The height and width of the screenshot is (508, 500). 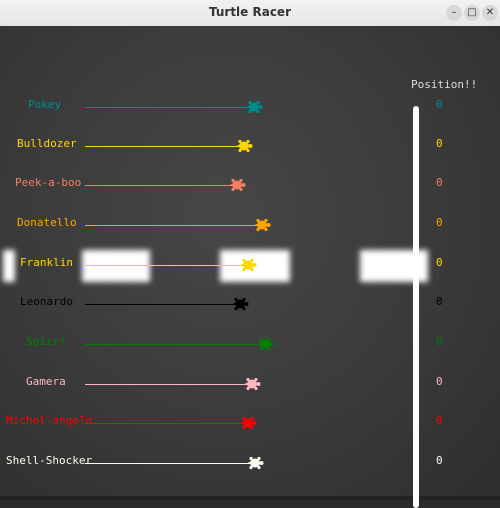 What do you see at coordinates (490, 13) in the screenshot?
I see `close-button: ✕` at bounding box center [490, 13].